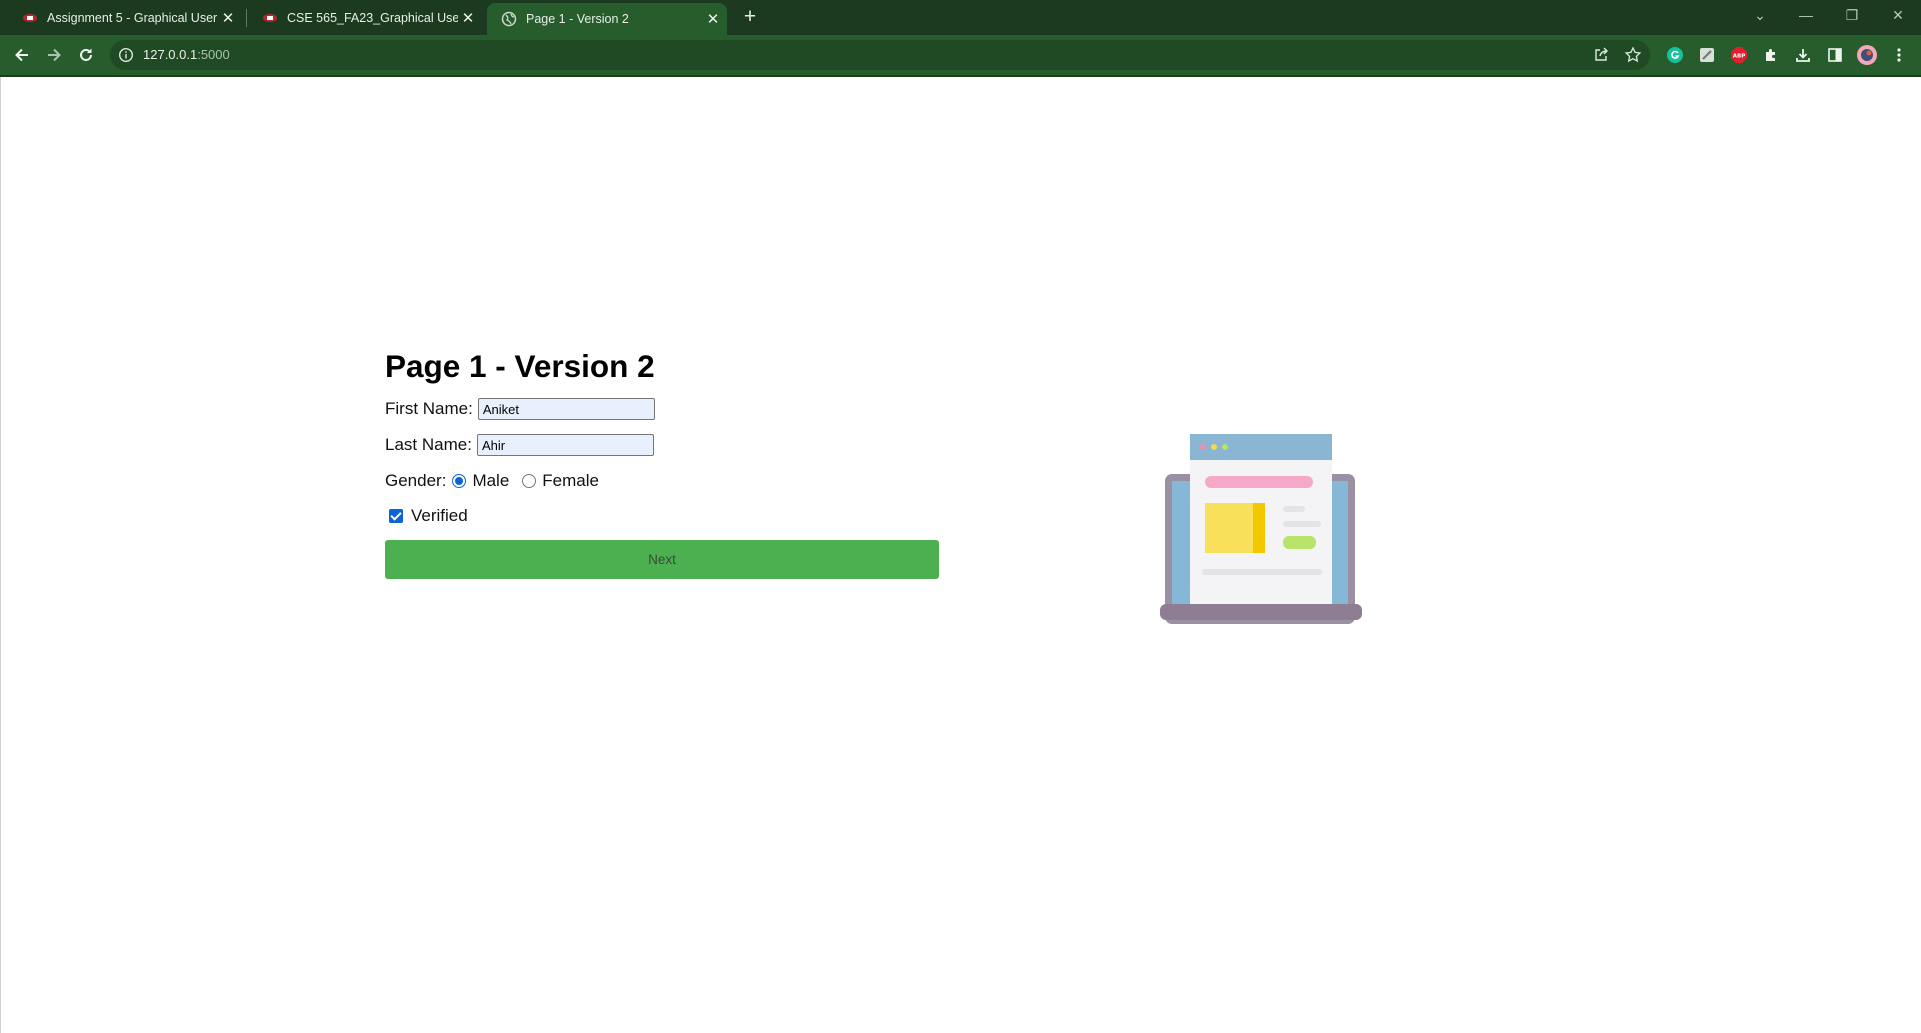 This screenshot has height=1033, width=1921. What do you see at coordinates (1898, 15) in the screenshot?
I see `close-window-icon: ✕` at bounding box center [1898, 15].